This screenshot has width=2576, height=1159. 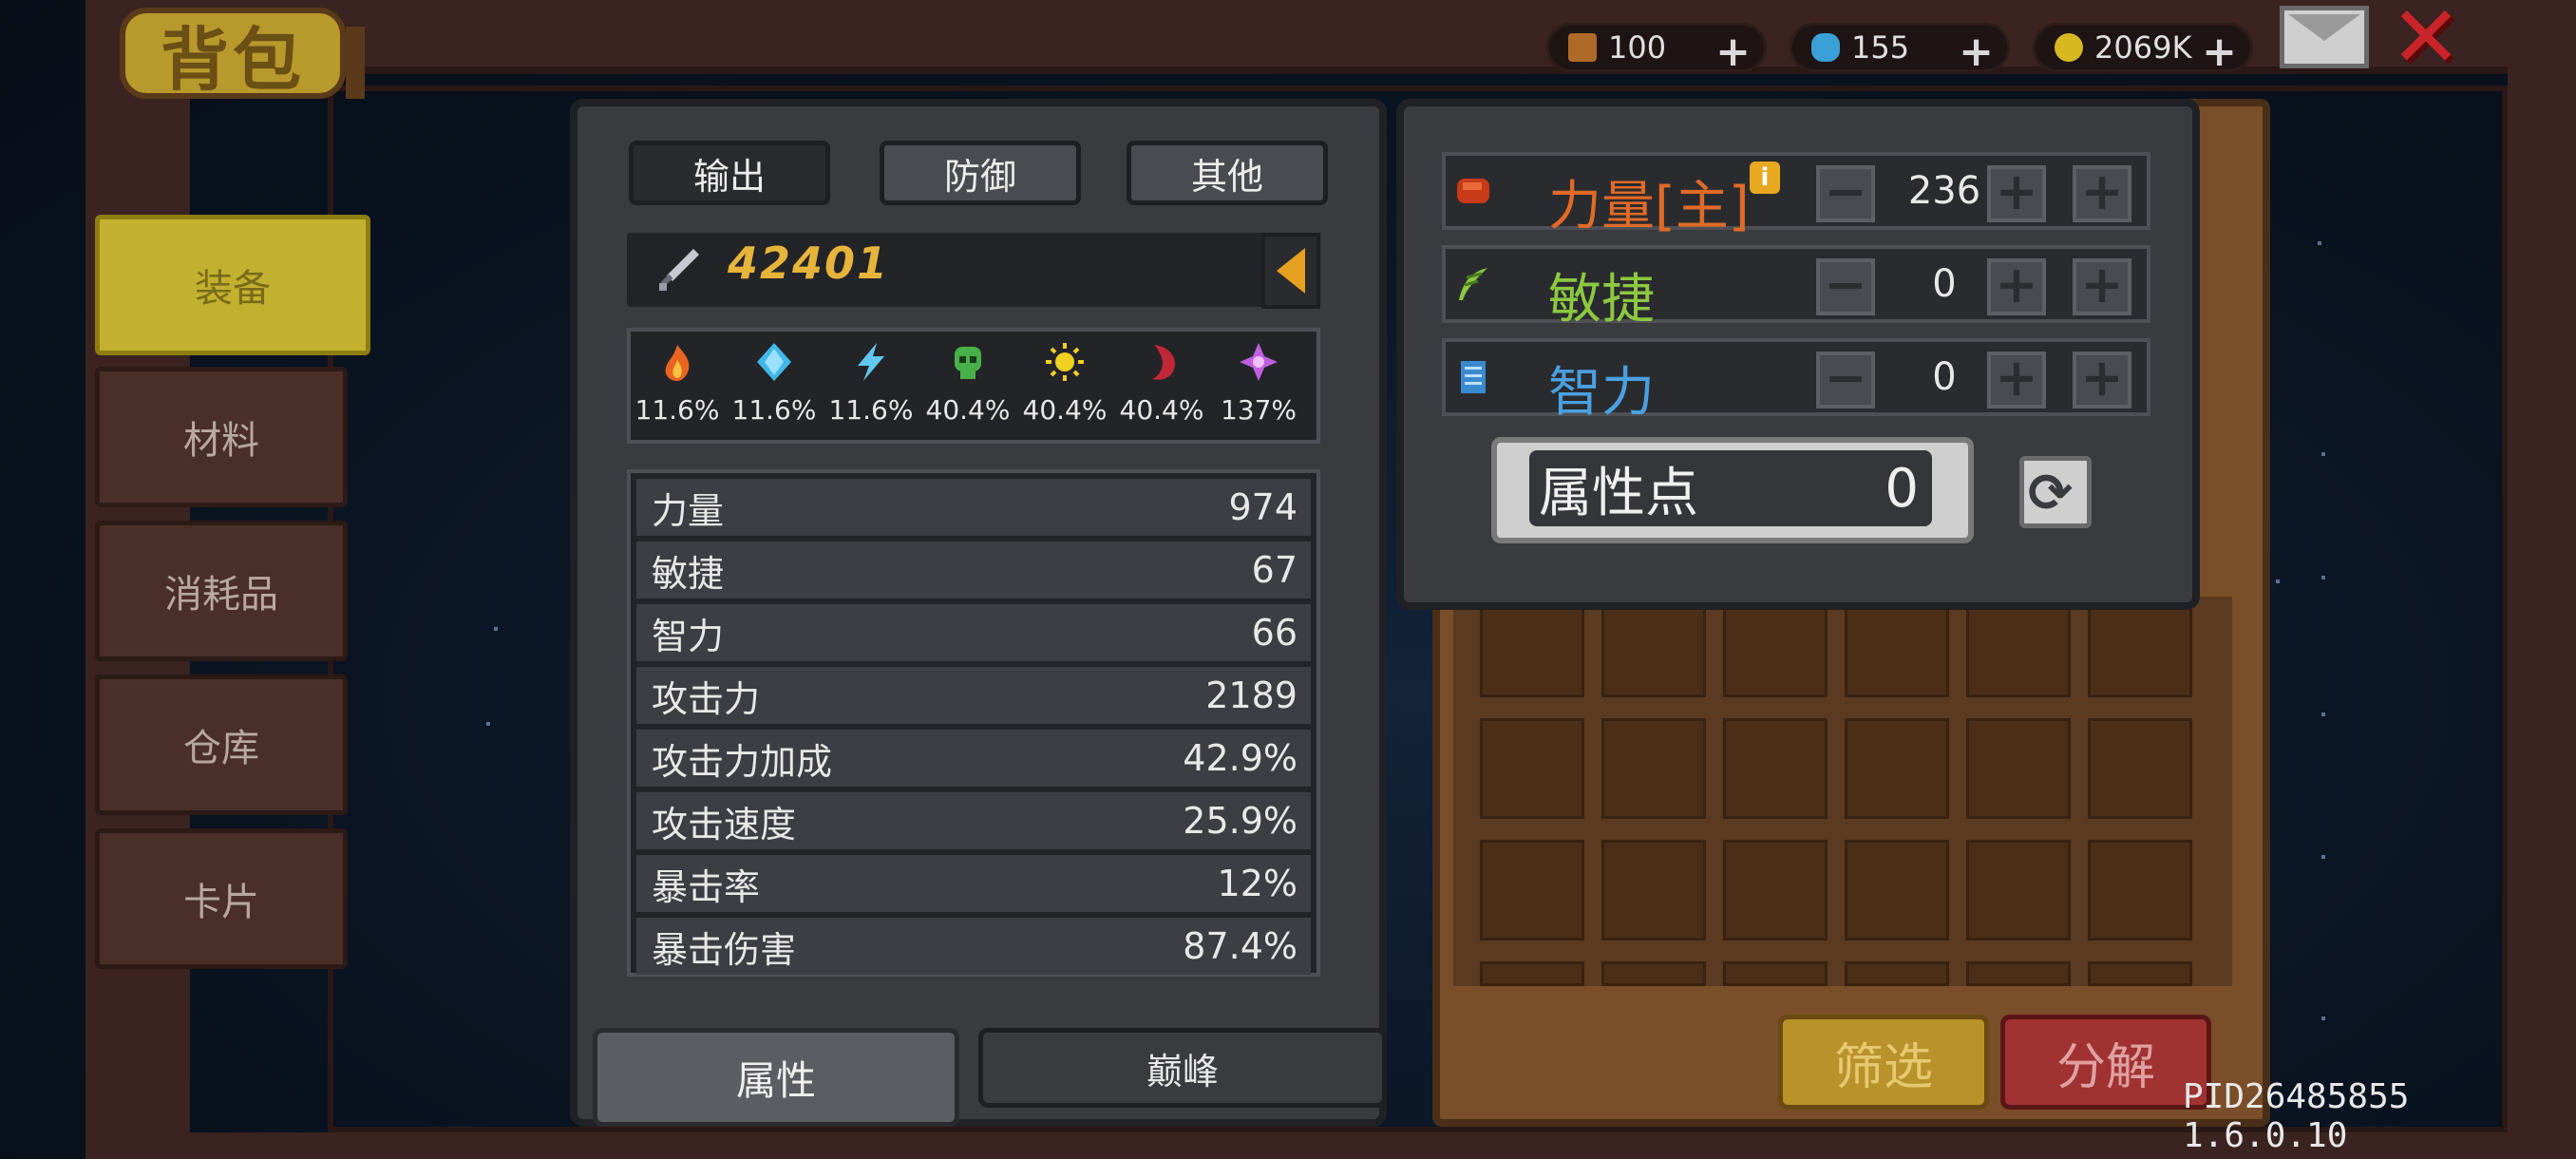 I want to click on filter-button: 筛选, so click(x=1883, y=1062).